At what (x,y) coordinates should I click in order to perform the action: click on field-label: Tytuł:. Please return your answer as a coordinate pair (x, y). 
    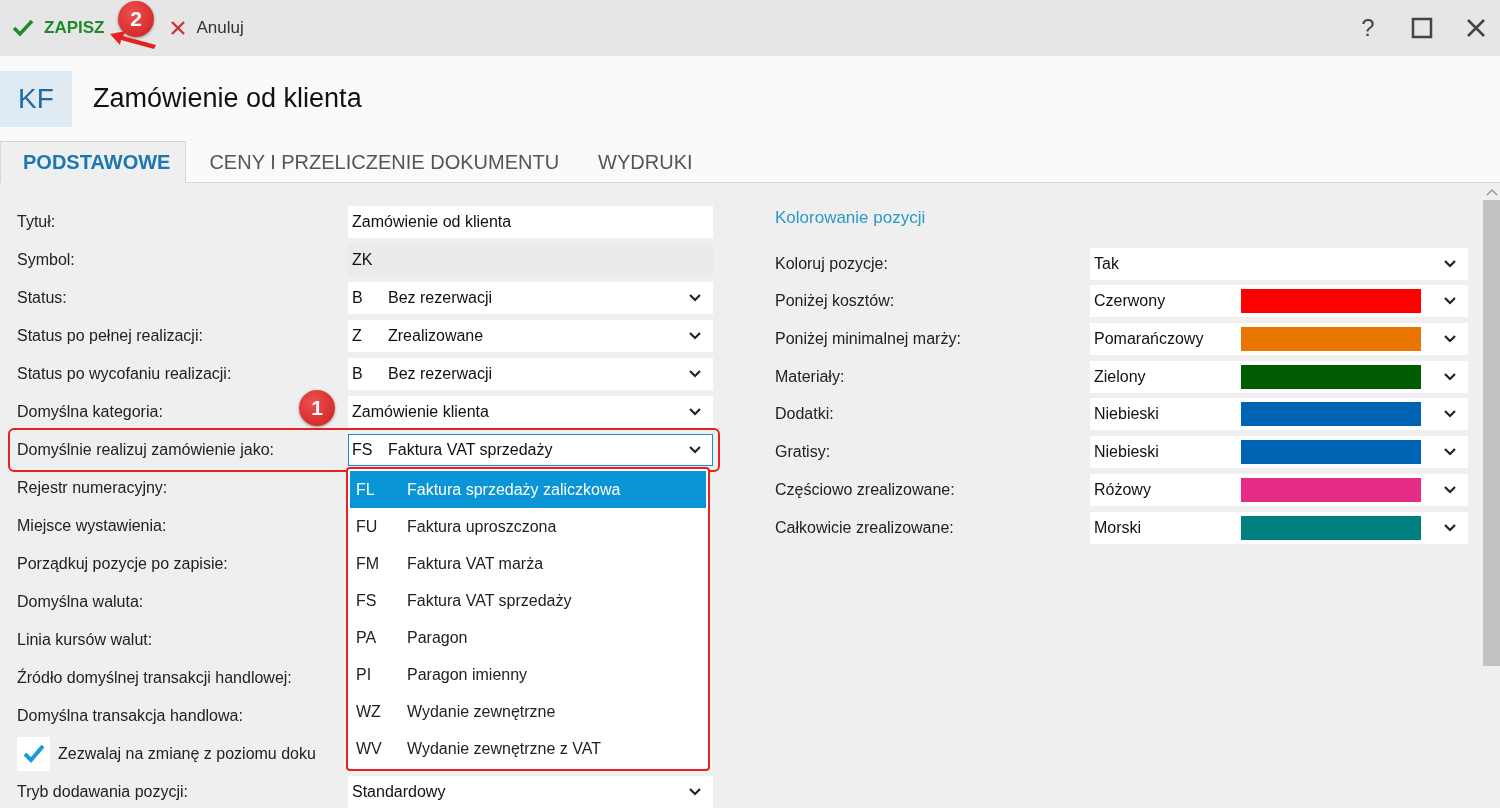
    Looking at the image, I should click on (36, 222).